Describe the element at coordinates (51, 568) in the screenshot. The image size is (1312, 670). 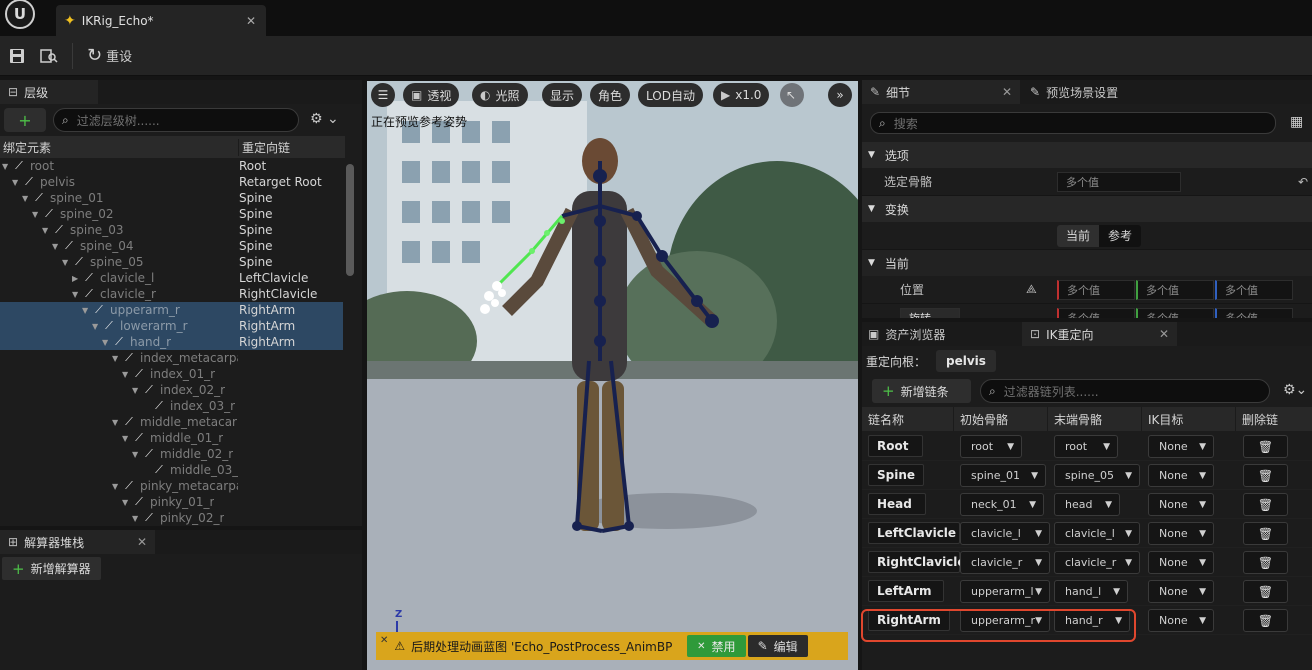
I see `add-solver-button: + 新增解算器` at that location.